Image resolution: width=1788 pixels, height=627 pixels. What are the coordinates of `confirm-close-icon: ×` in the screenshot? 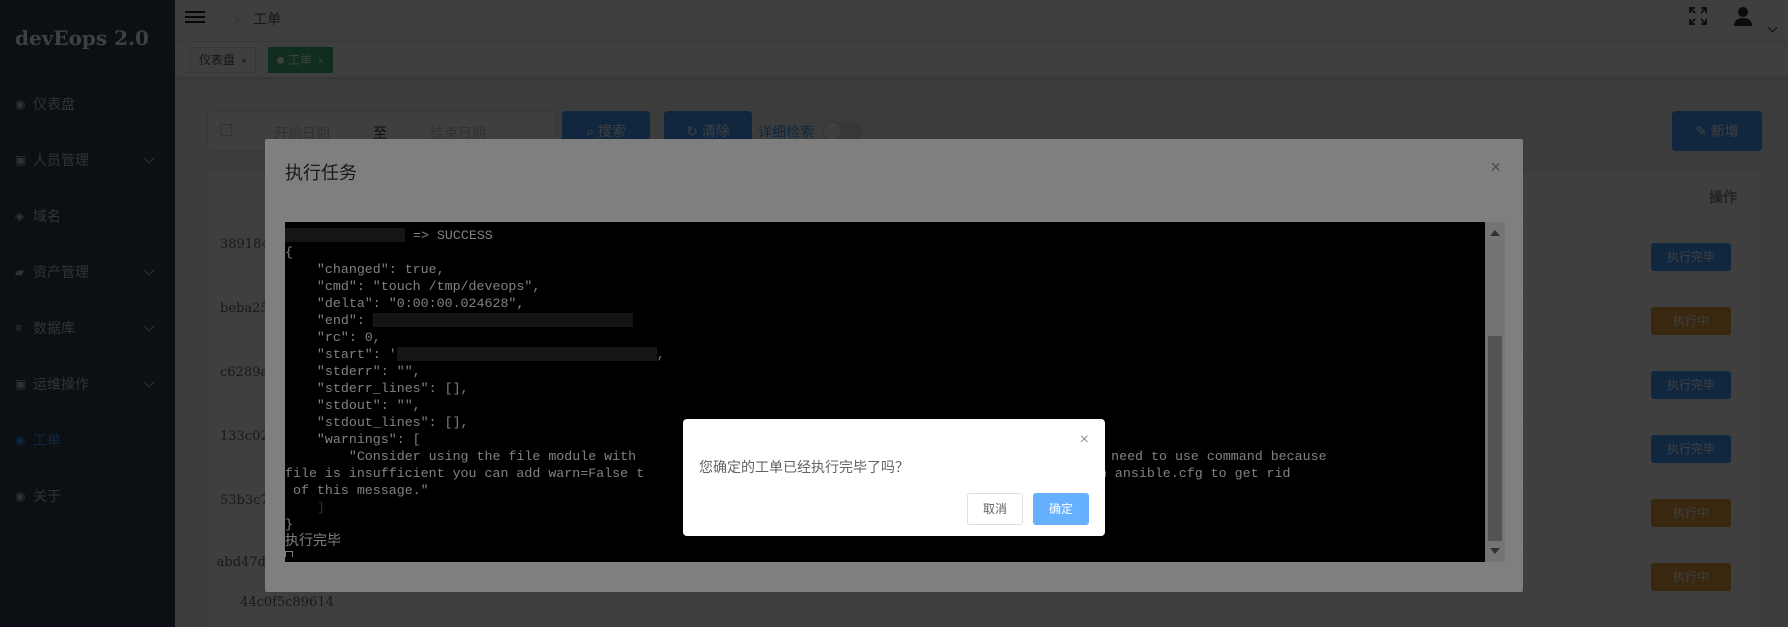 It's located at (1084, 440).